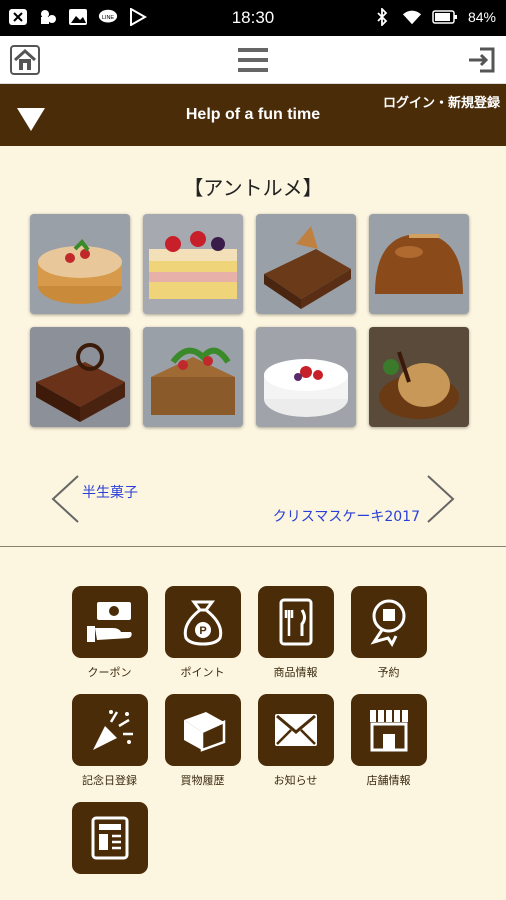 This screenshot has height=900, width=506. I want to click on chevron-right-icon, so click(441, 499).